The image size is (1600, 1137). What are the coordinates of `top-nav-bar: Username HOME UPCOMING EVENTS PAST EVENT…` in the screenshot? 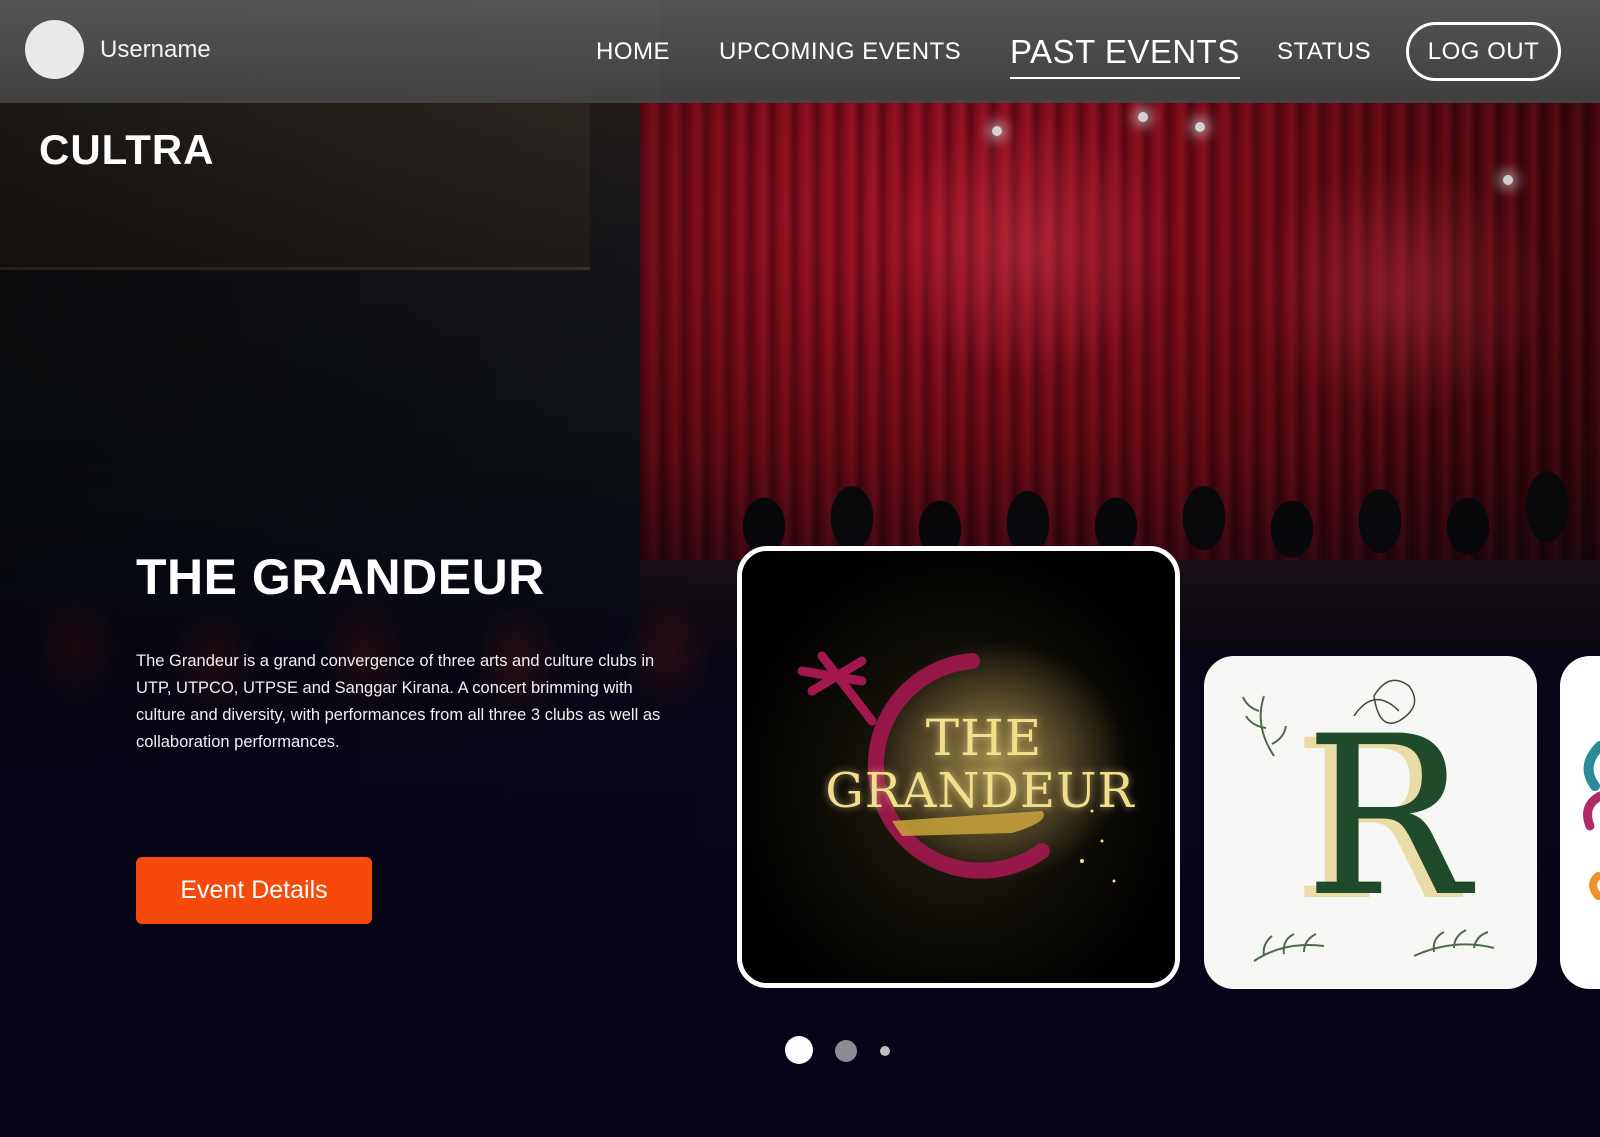 It's located at (800, 51).